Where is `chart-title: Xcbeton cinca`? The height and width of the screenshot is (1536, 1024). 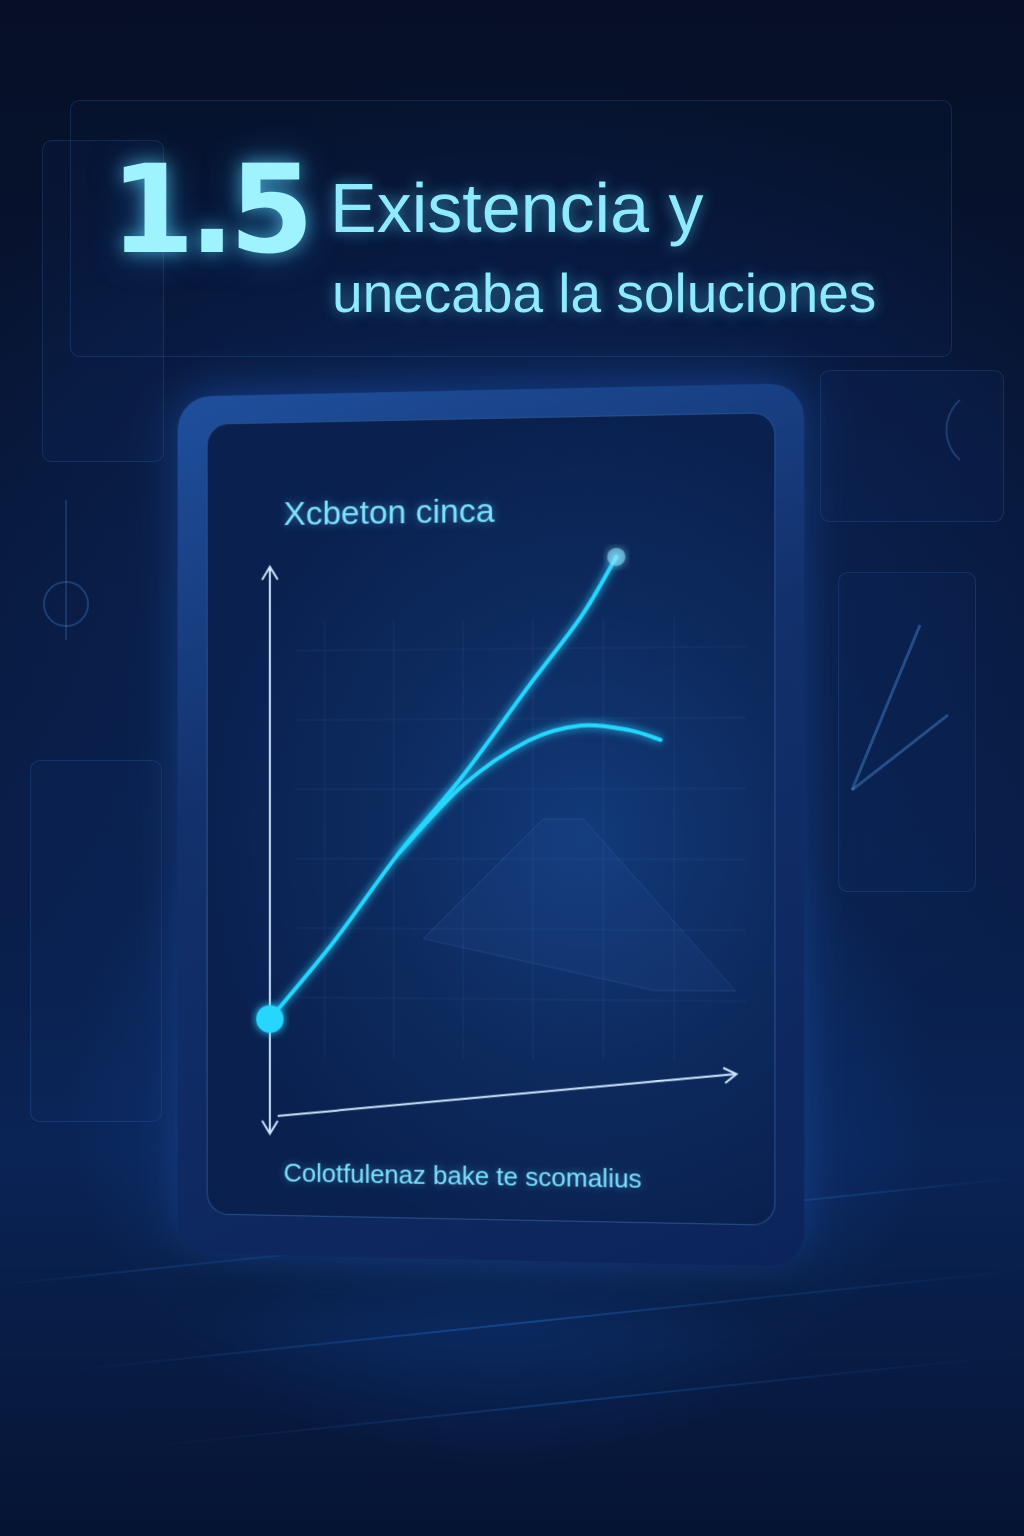
chart-title: Xcbeton cinca is located at coordinates (389, 512).